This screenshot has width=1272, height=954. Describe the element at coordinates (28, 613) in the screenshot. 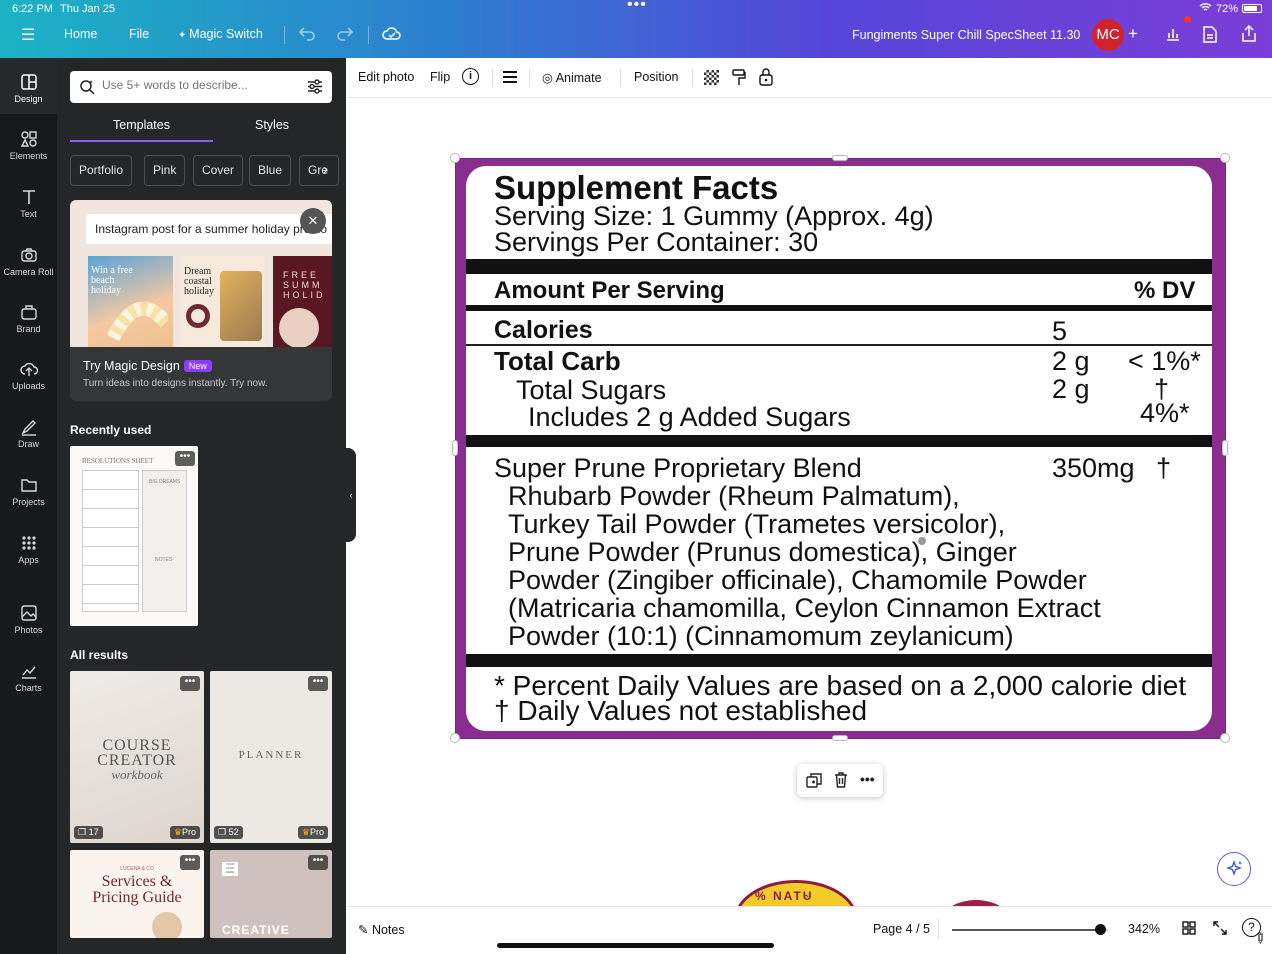

I see `photos-icon` at that location.